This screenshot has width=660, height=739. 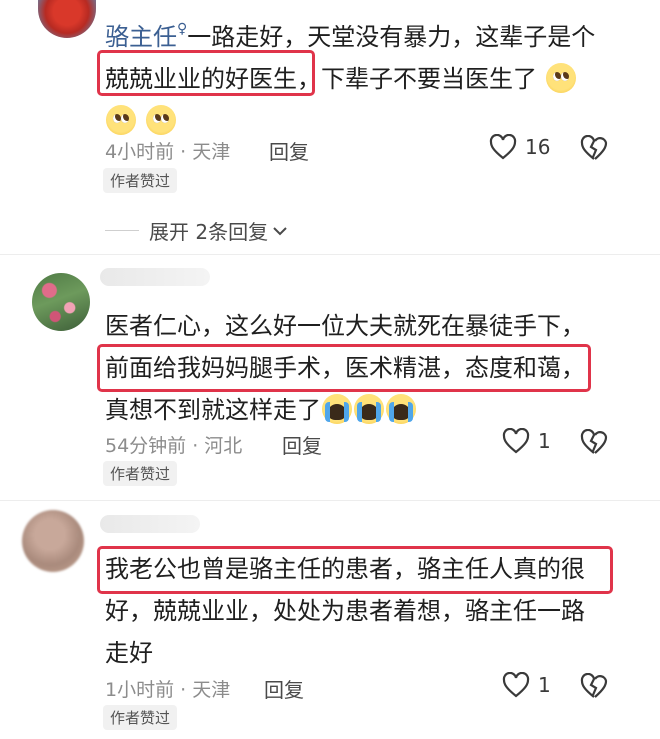 I want to click on chevron-down-icon, so click(x=280, y=231).